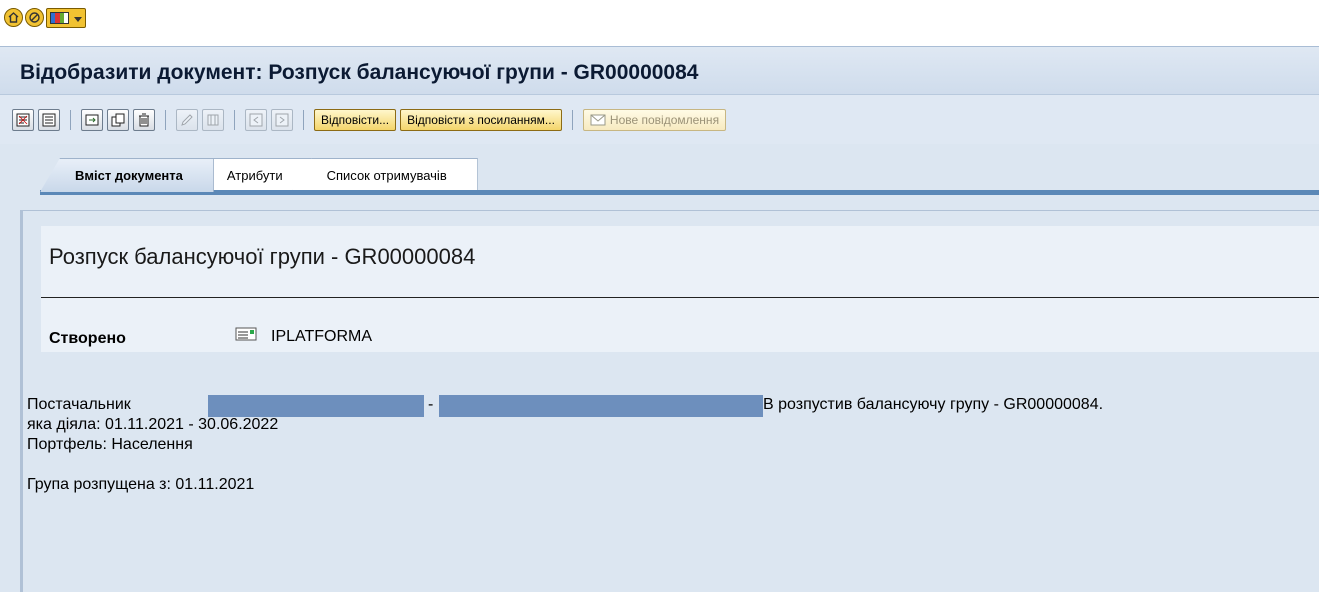 The image size is (1319, 592). What do you see at coordinates (78, 19) in the screenshot?
I see `chevron-down-icon` at bounding box center [78, 19].